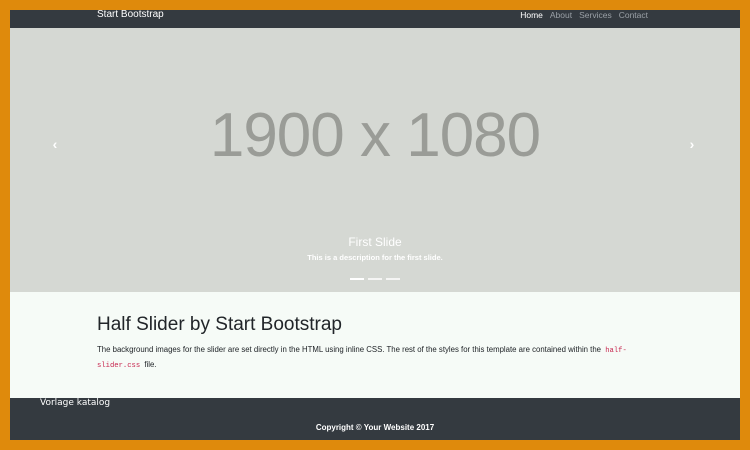 This screenshot has height=450, width=750. Describe the element at coordinates (531, 19) in the screenshot. I see `nav-link-home: Home` at that location.